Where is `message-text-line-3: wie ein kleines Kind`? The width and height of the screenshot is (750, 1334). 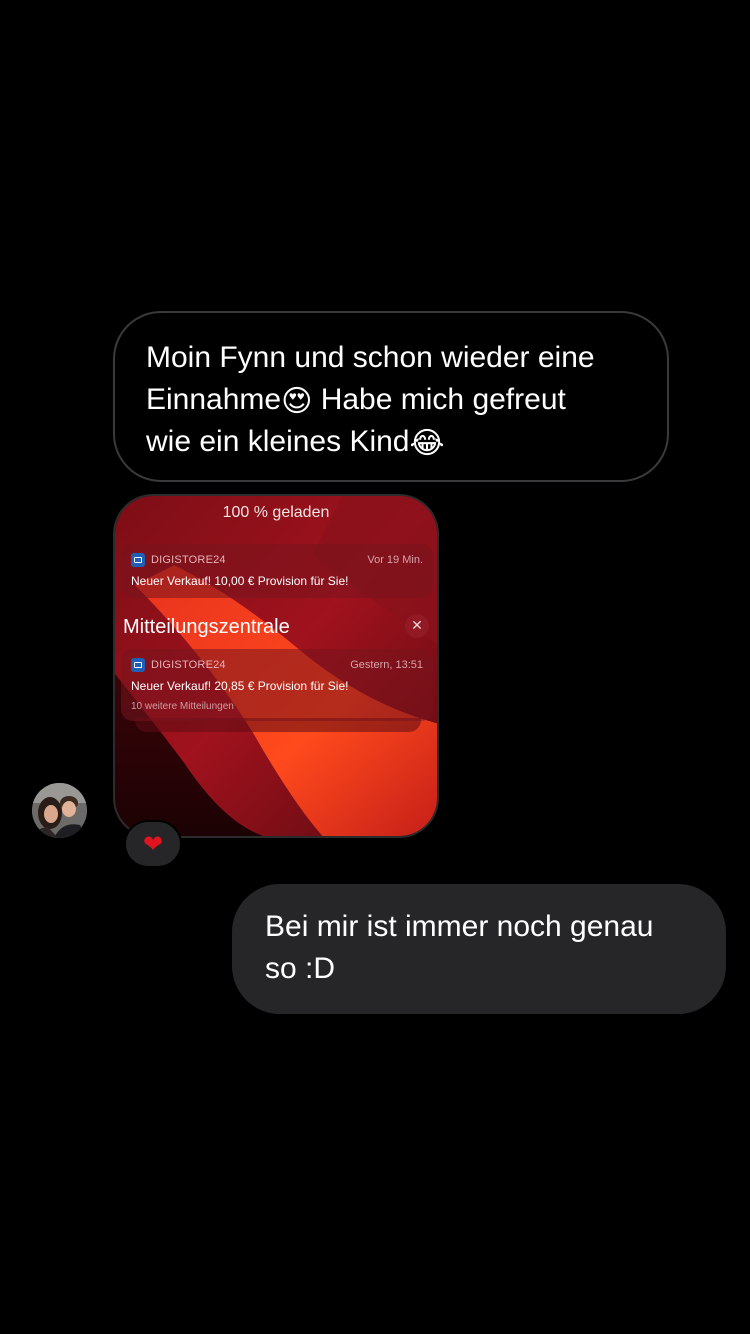 message-text-line-3: wie ein kleines Kind is located at coordinates (278, 441).